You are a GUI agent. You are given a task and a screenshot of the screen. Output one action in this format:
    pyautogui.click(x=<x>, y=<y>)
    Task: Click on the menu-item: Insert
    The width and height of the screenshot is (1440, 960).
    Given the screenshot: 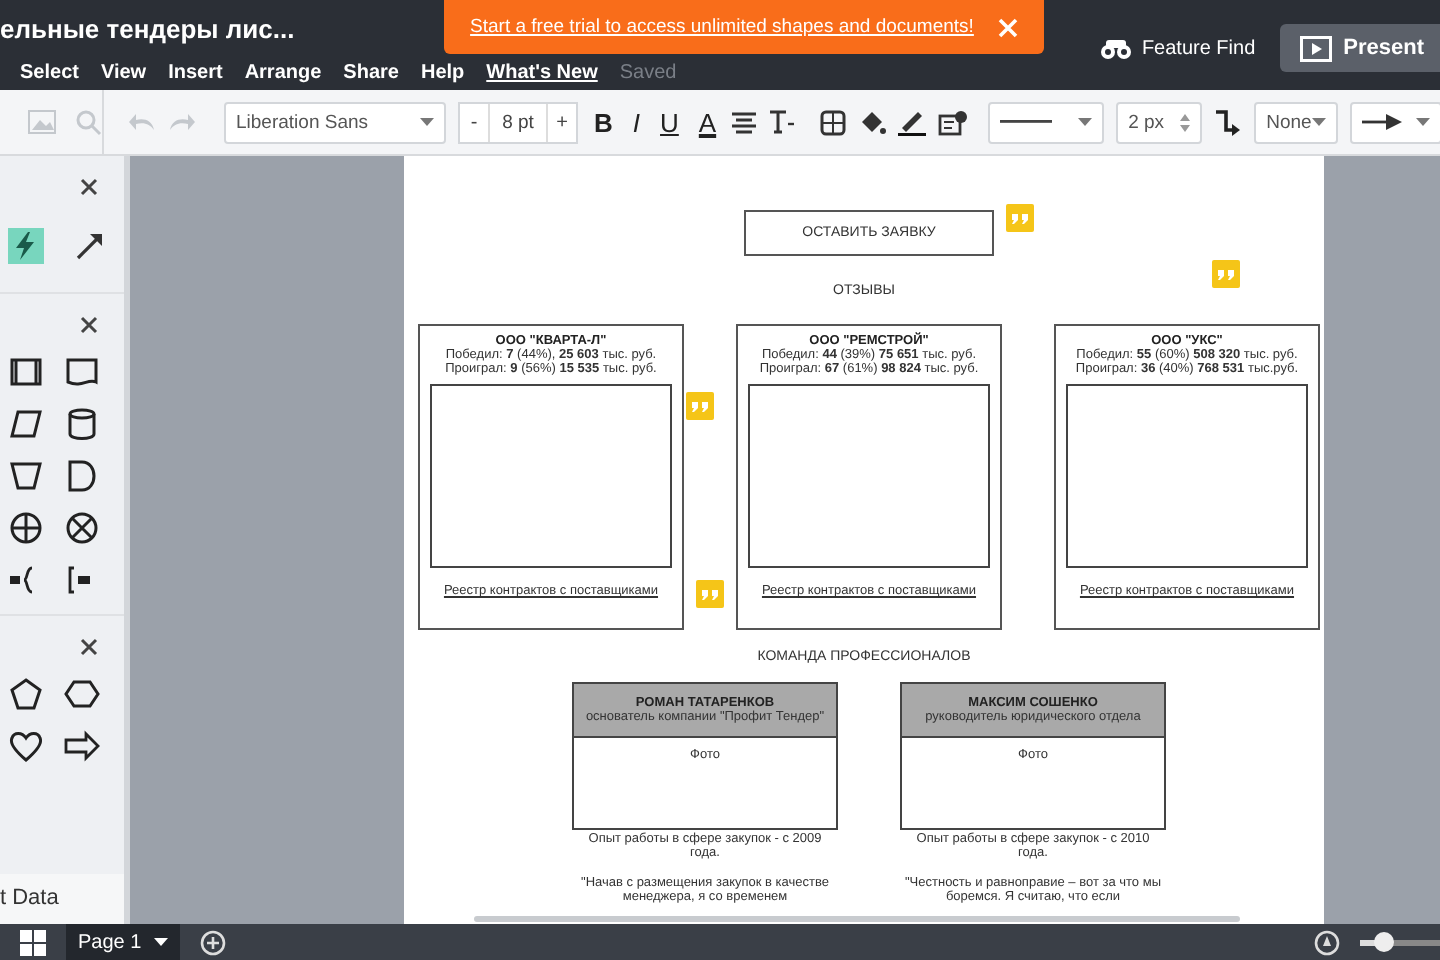 What is the action you would take?
    pyautogui.click(x=195, y=72)
    